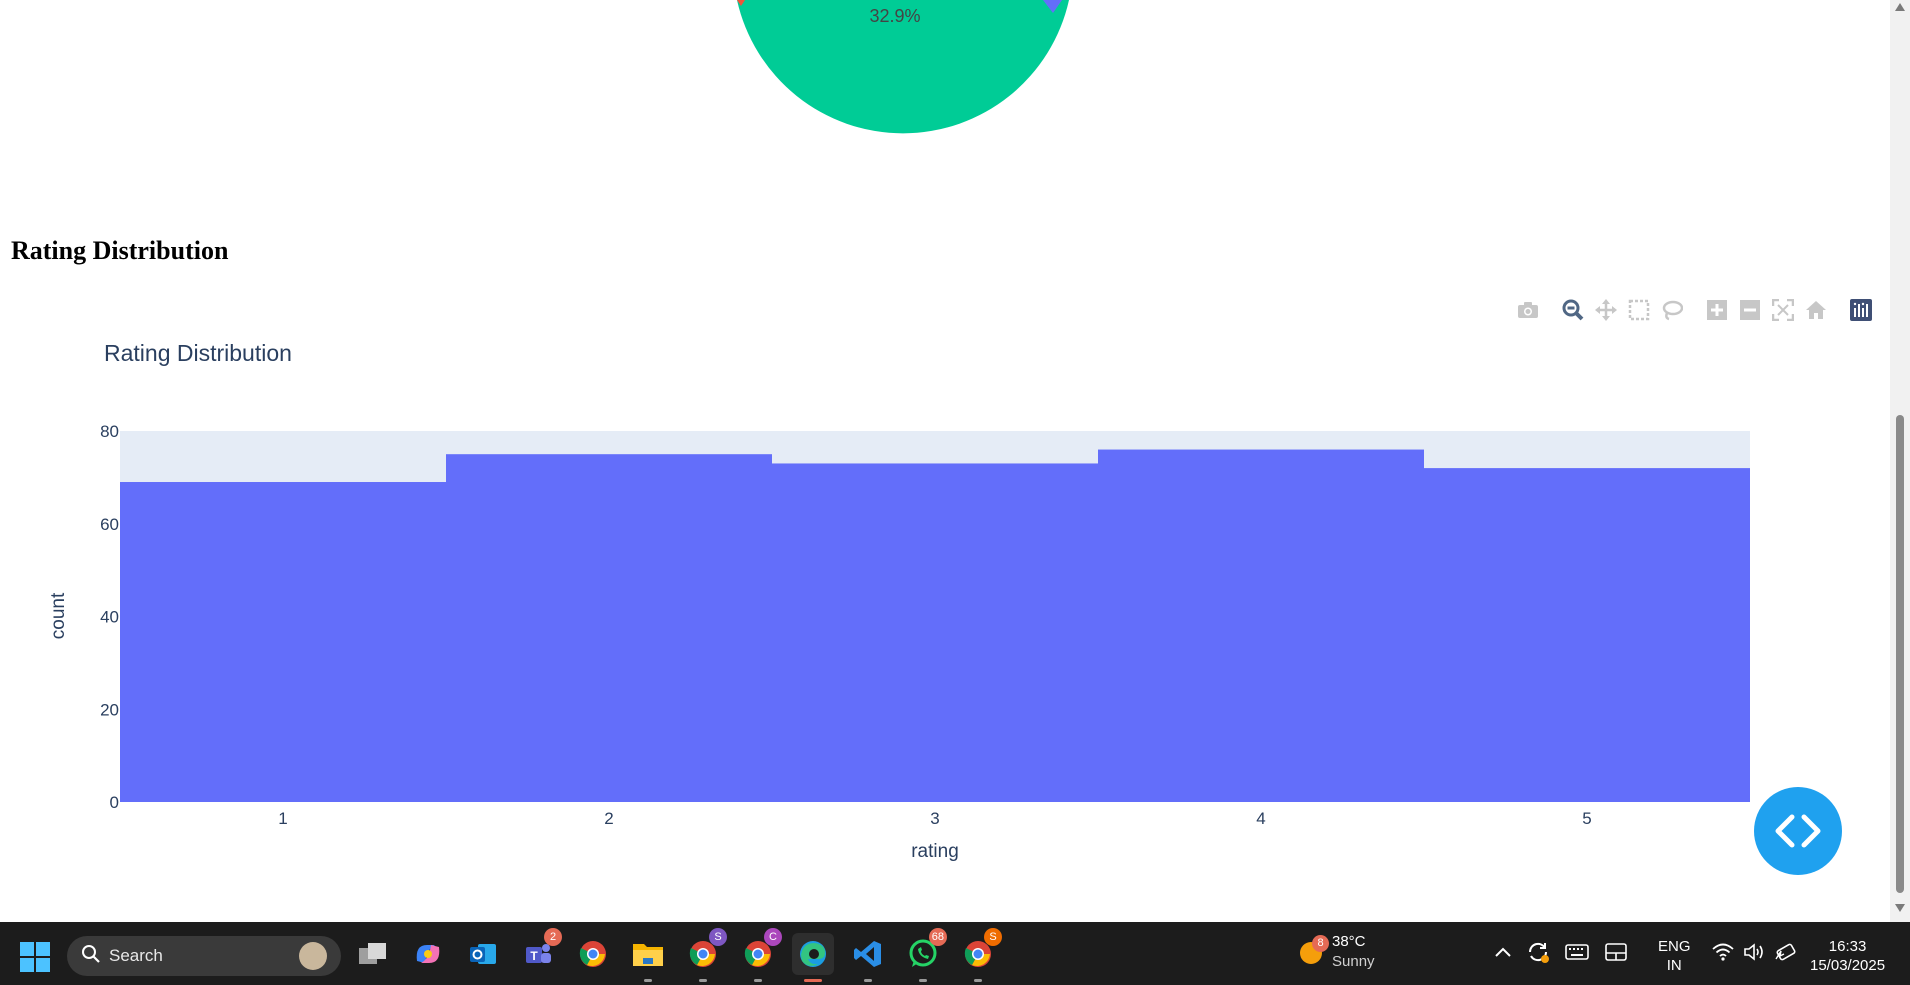  I want to click on chart-title: Rating Distribution, so click(198, 353).